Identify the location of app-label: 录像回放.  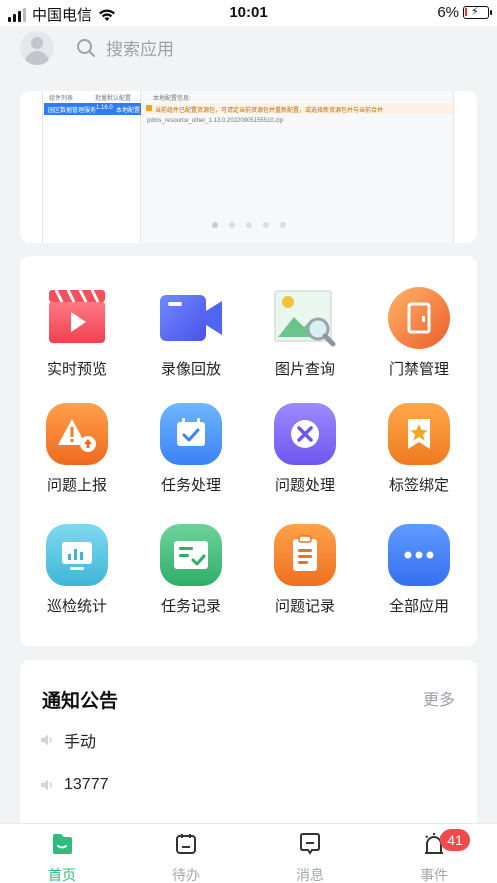
(190, 369).